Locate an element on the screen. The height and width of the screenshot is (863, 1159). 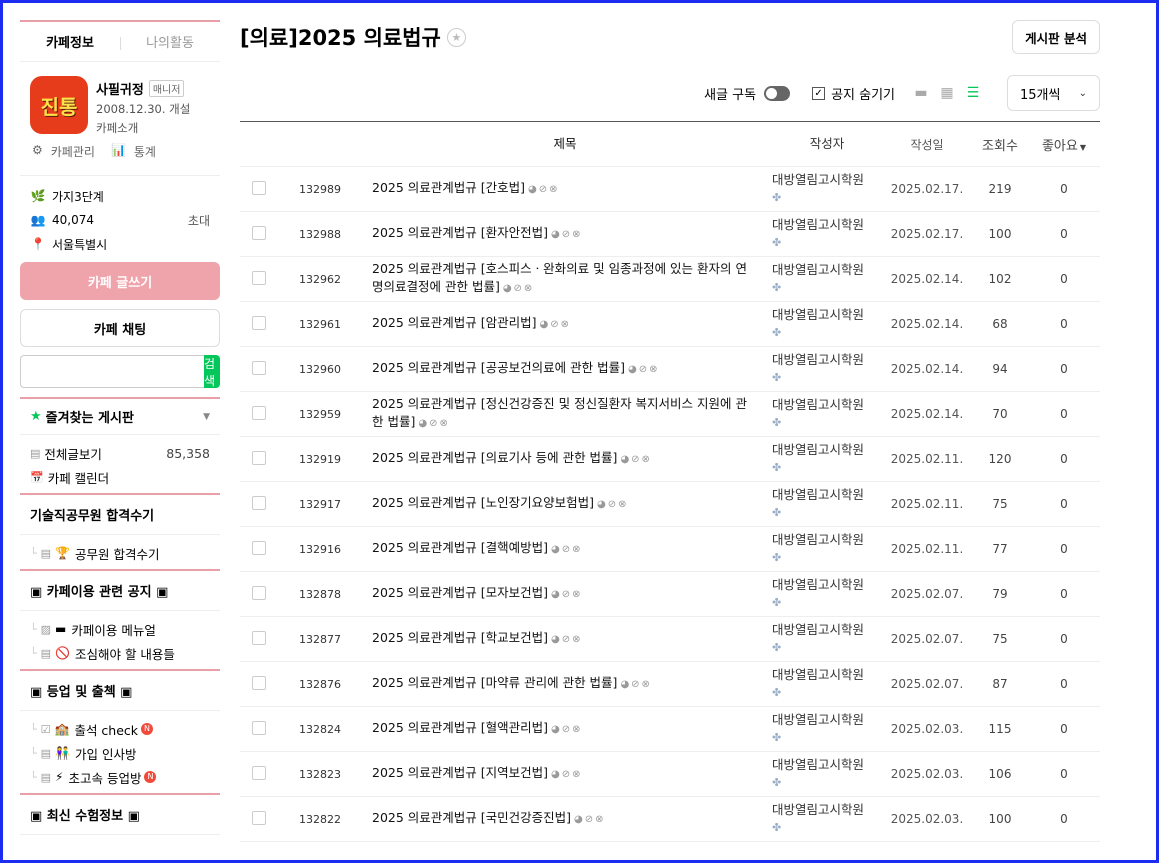
cafe-intro-link: 카페소개 is located at coordinates (143, 128).